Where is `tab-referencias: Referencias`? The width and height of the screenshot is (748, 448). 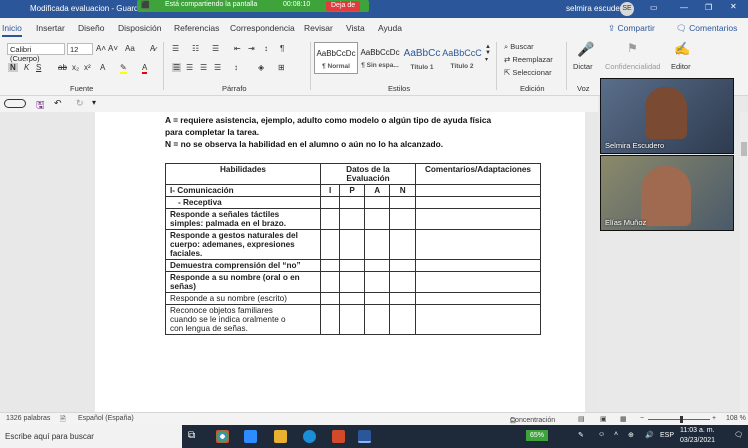
tab-referencias: Referencias is located at coordinates (196, 28).